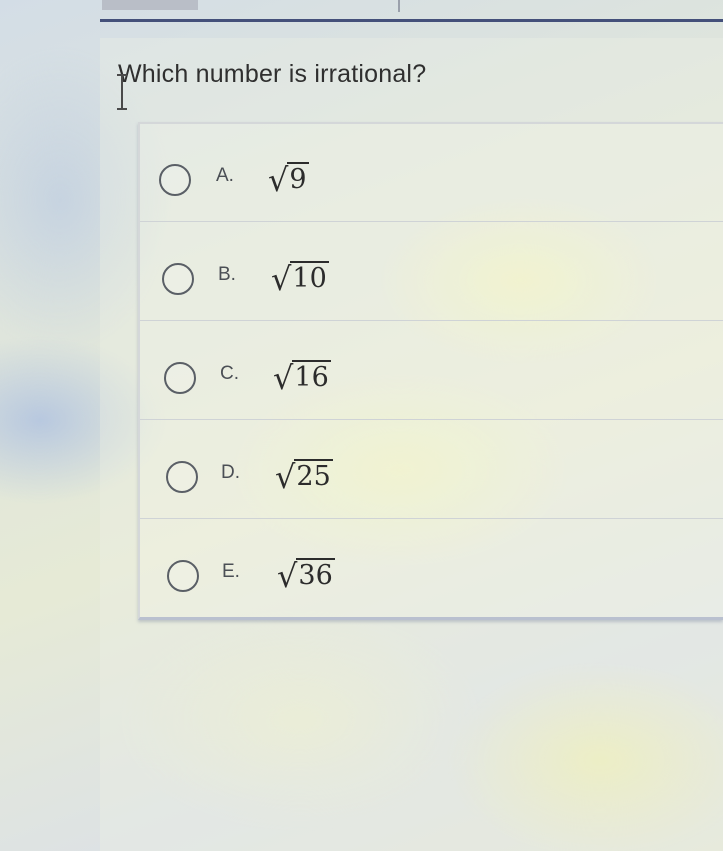 Image resolution: width=723 pixels, height=851 pixels. Describe the element at coordinates (399, 6) in the screenshot. I see `top-tick-mark` at that location.